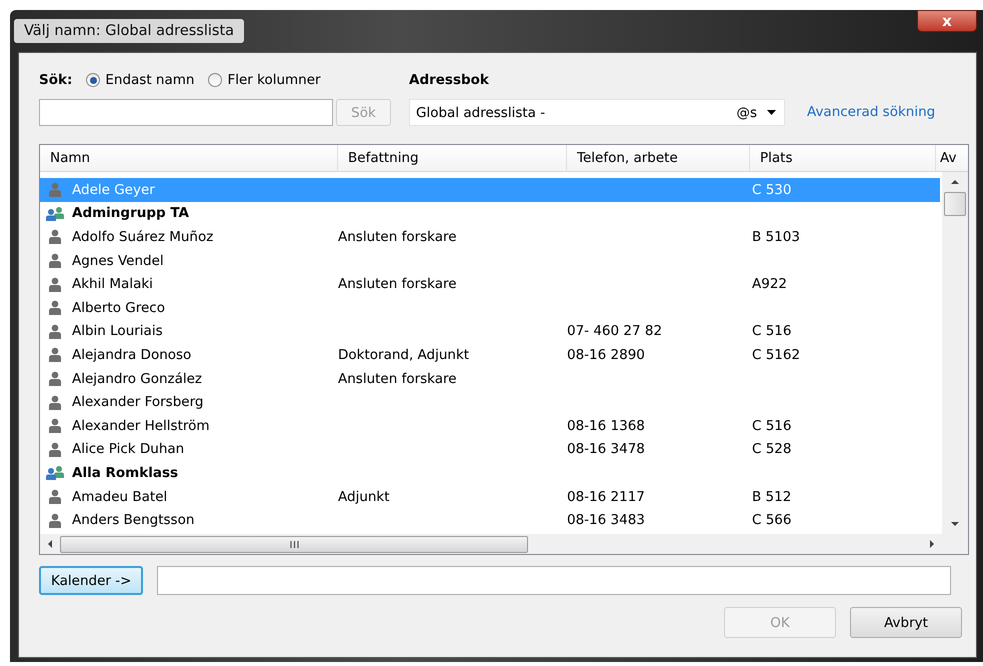  What do you see at coordinates (118, 308) in the screenshot?
I see `name-cell: Alberto Greco` at bounding box center [118, 308].